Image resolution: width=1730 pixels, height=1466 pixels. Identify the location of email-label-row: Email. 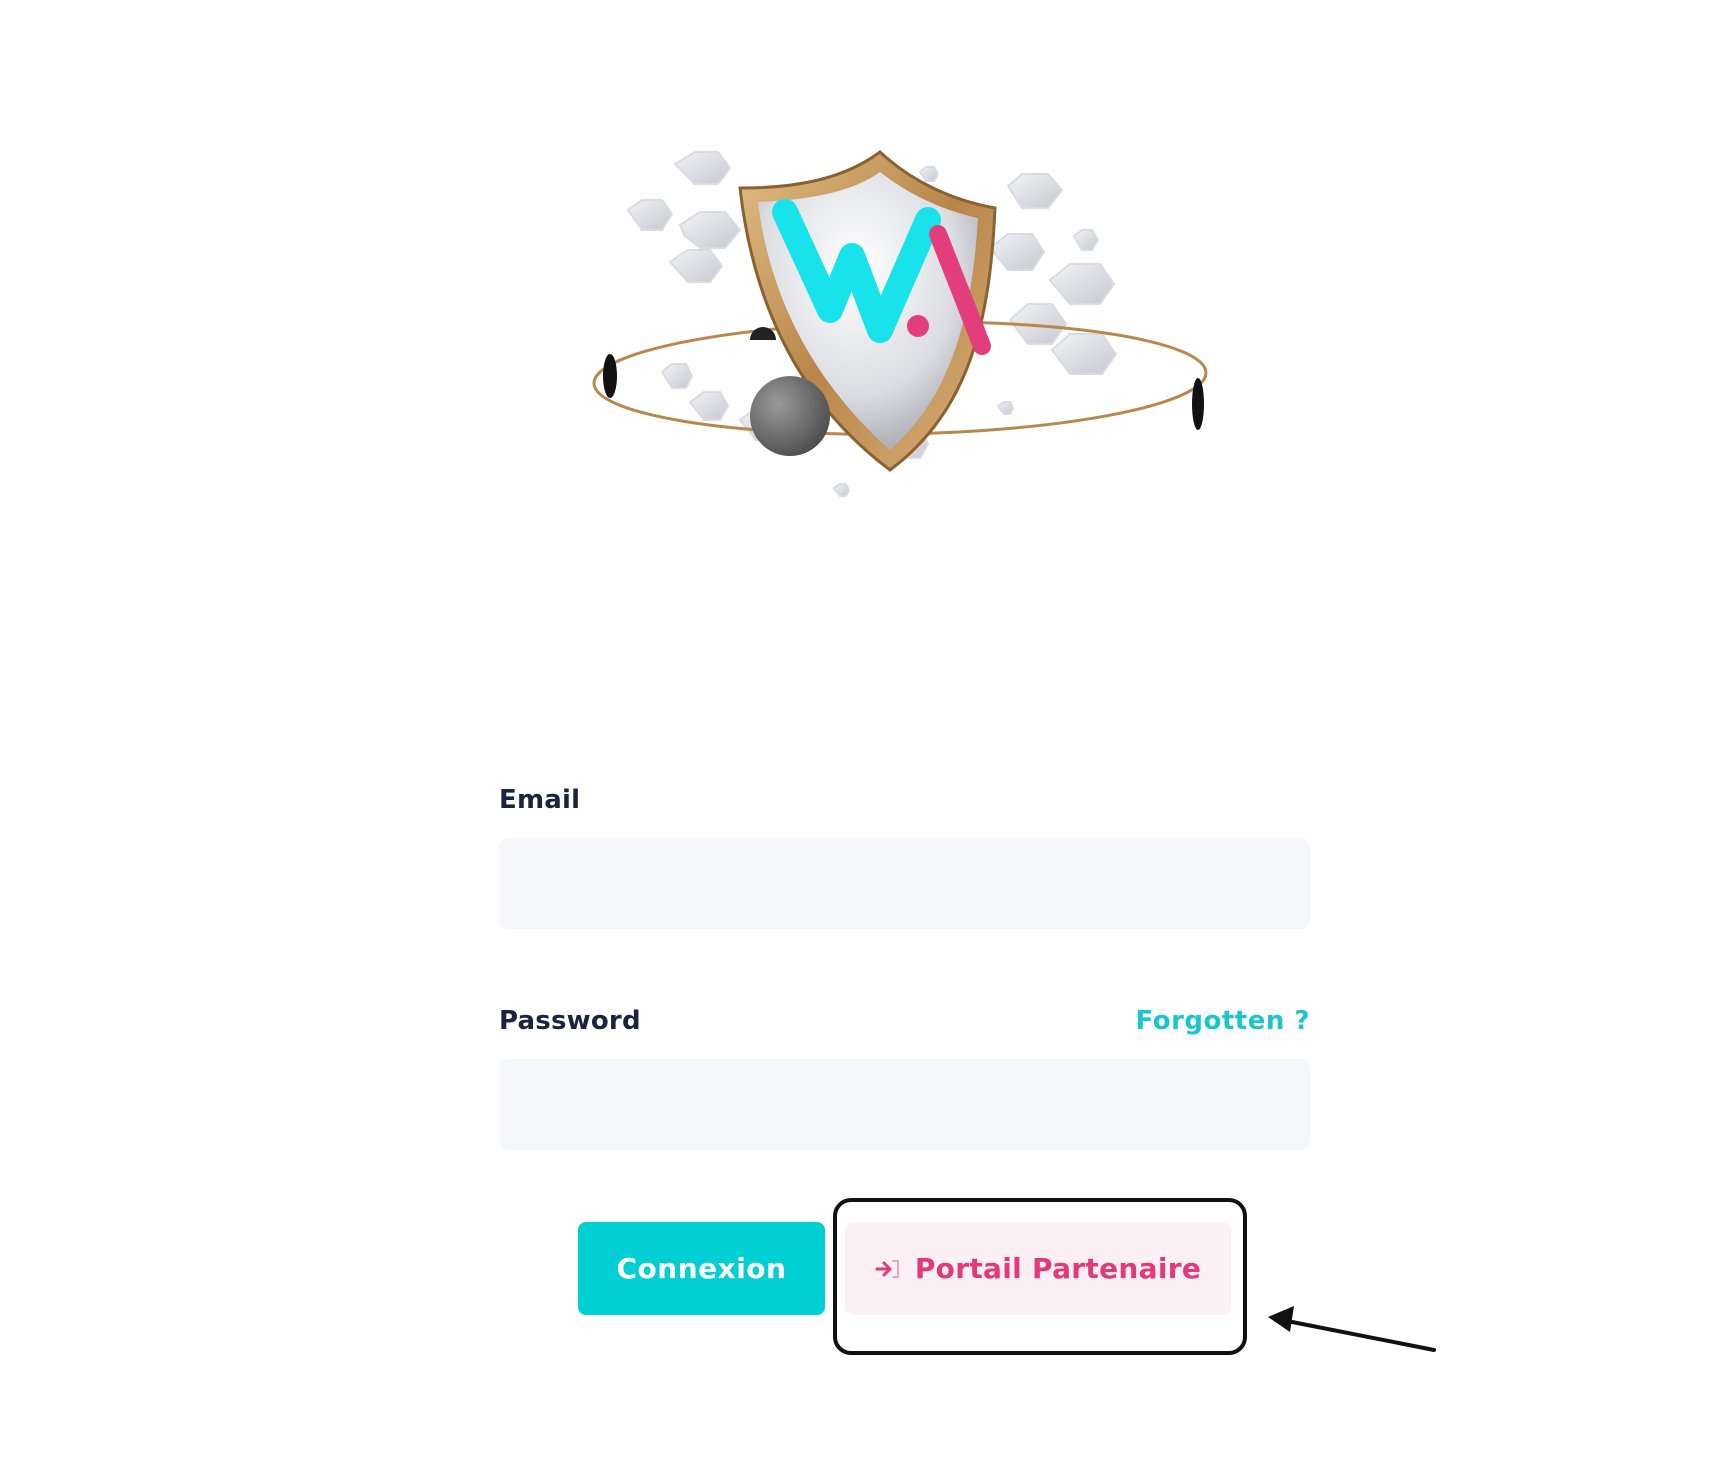
(904, 800).